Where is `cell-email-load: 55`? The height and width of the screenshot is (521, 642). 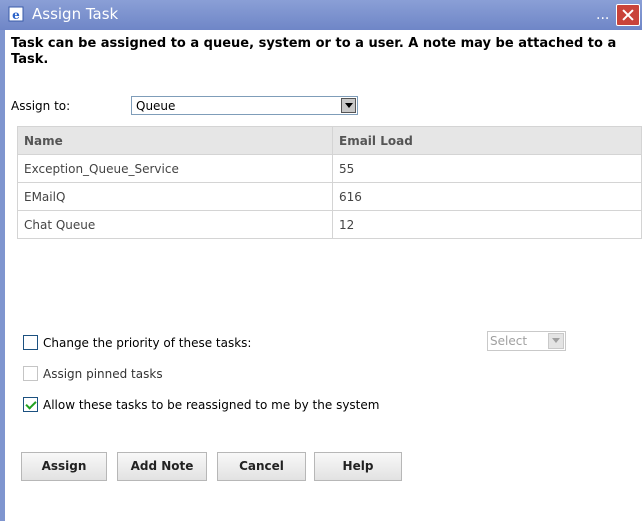 cell-email-load: 55 is located at coordinates (487, 168).